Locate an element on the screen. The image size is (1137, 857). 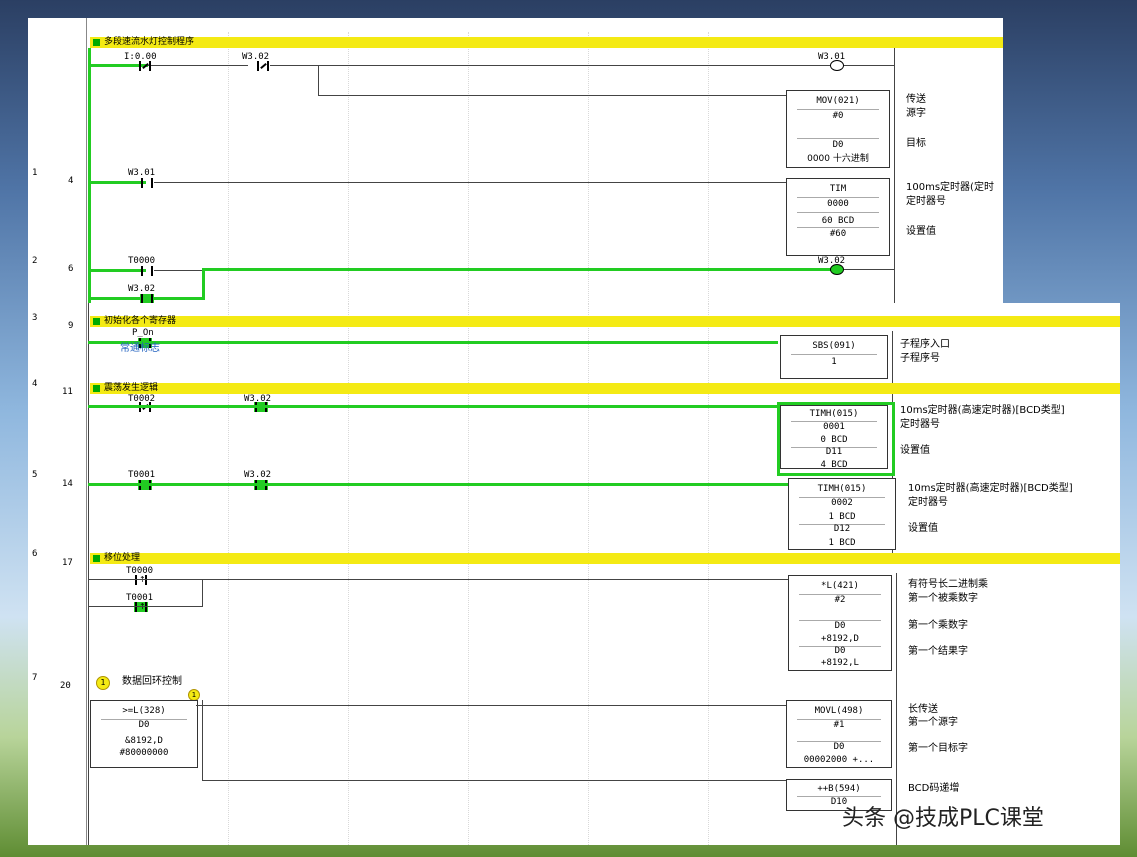
watermark: 头条 @技成PLC课堂 is located at coordinates (943, 818).